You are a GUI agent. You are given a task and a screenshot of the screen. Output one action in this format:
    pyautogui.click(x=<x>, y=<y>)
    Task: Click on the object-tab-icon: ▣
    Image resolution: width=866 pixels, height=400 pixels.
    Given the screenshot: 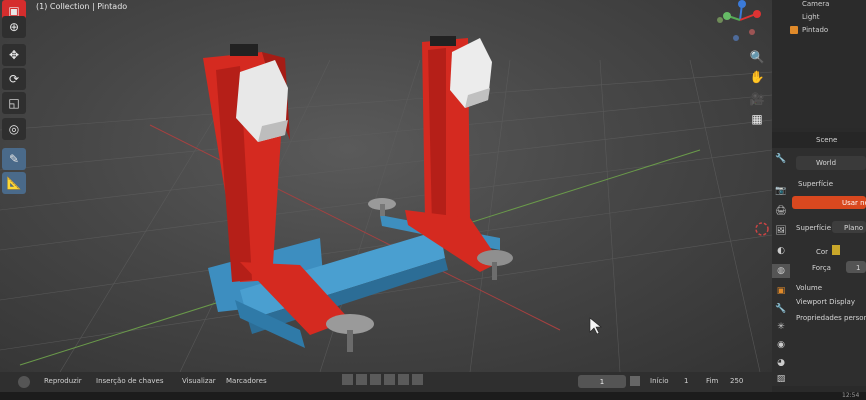 What is the action you would take?
    pyautogui.click(x=781, y=291)
    